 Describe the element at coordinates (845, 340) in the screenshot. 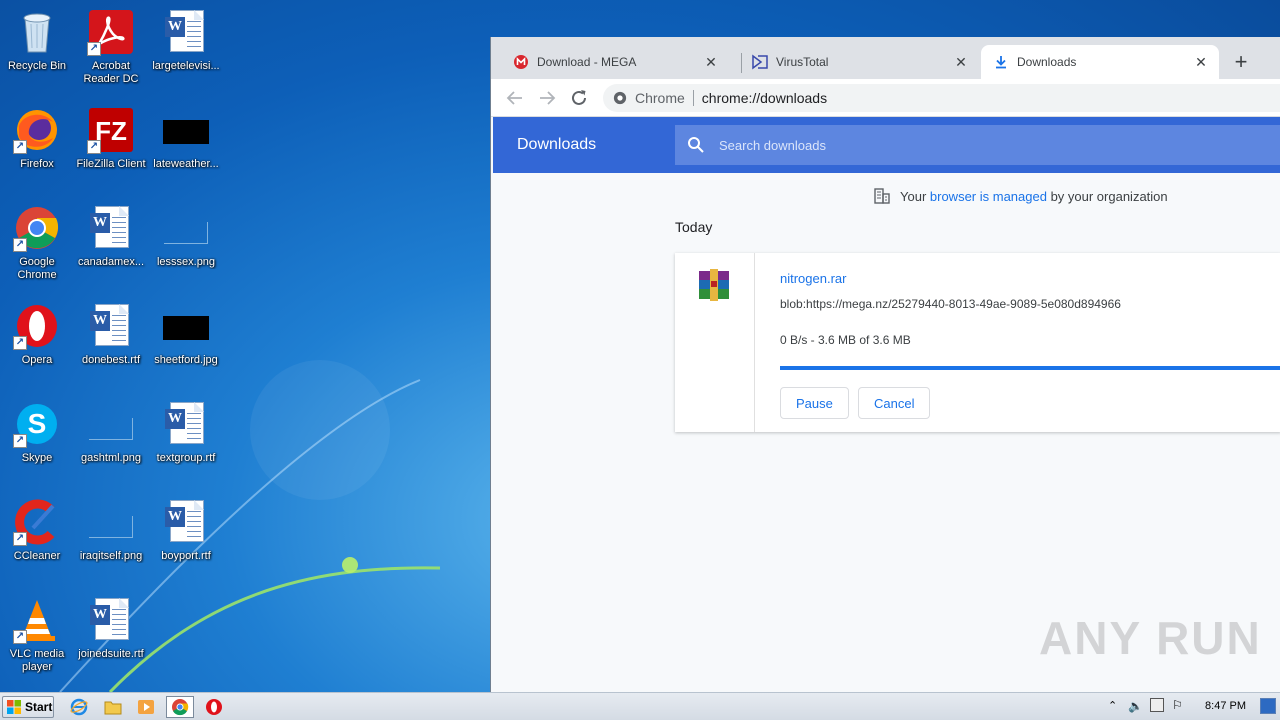

I see `download-status: 0 B/s - 3.6 MB of 3.6 MB` at that location.